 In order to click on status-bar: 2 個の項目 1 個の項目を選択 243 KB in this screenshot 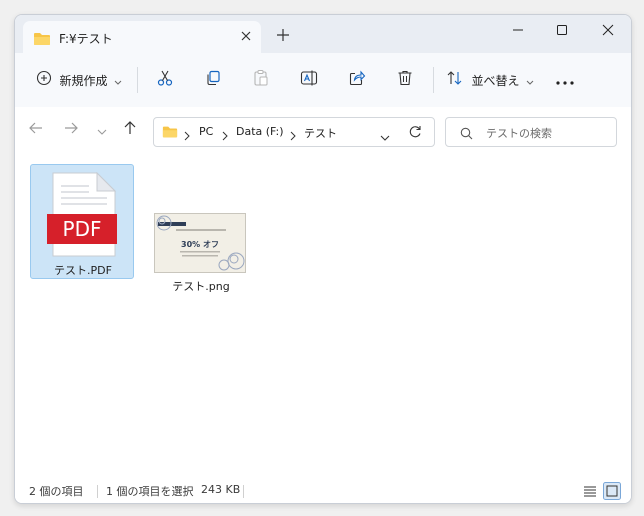, I will do `click(323, 491)`.